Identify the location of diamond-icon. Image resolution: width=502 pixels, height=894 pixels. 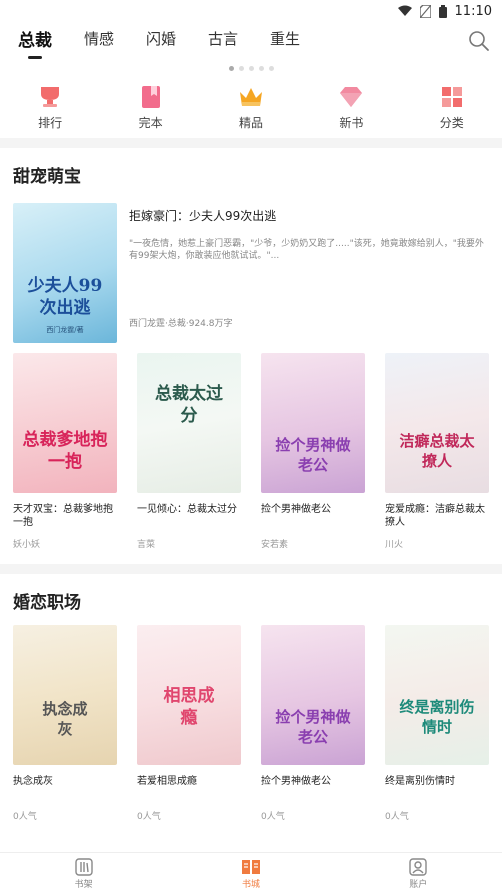
(351, 96).